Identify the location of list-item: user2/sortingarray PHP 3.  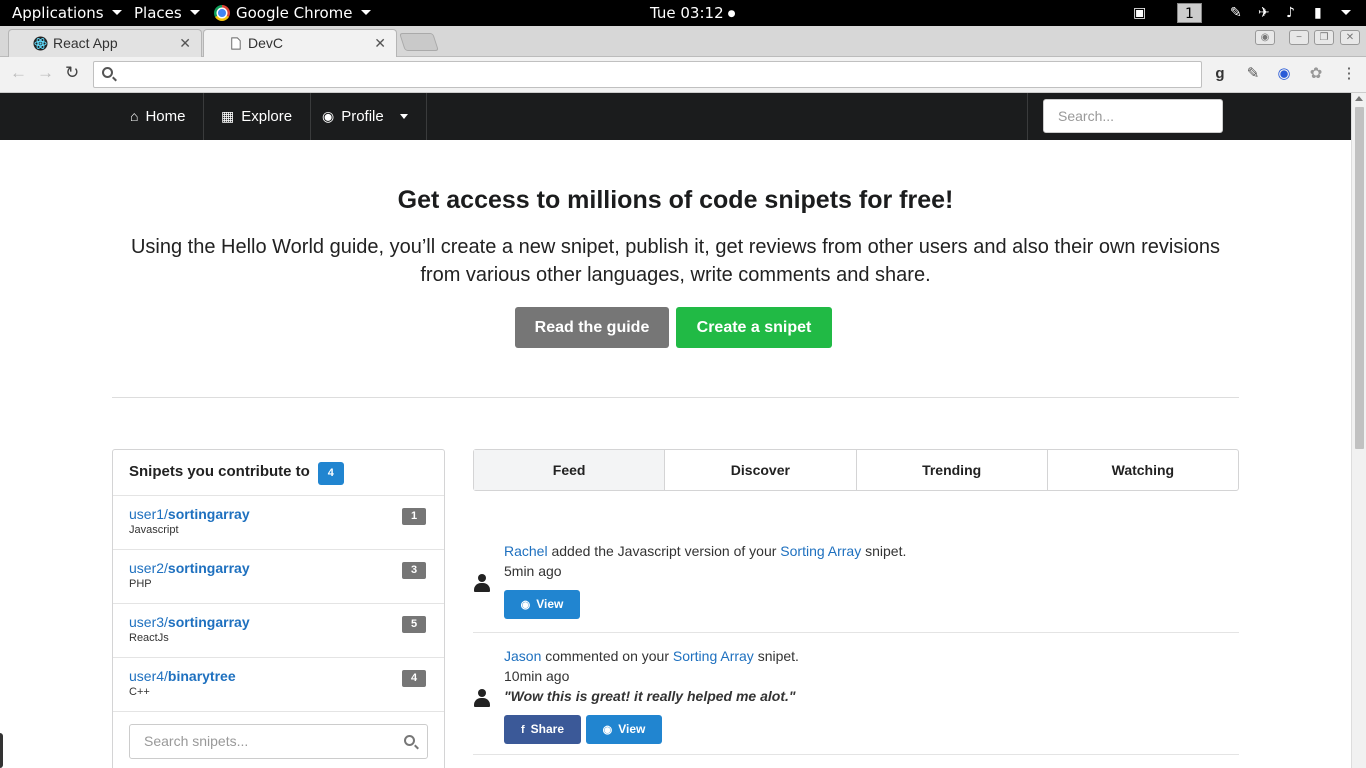
(278, 577).